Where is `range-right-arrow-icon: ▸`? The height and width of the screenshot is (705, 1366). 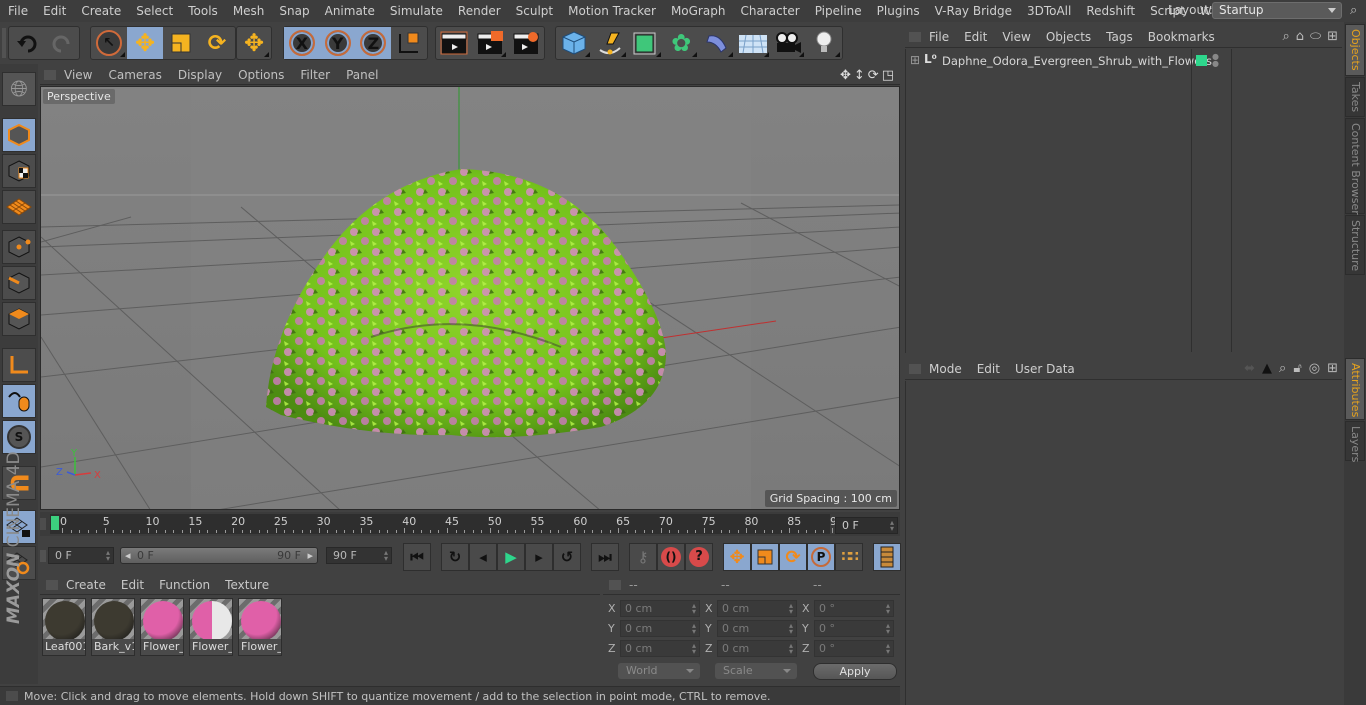 range-right-arrow-icon: ▸ is located at coordinates (310, 555).